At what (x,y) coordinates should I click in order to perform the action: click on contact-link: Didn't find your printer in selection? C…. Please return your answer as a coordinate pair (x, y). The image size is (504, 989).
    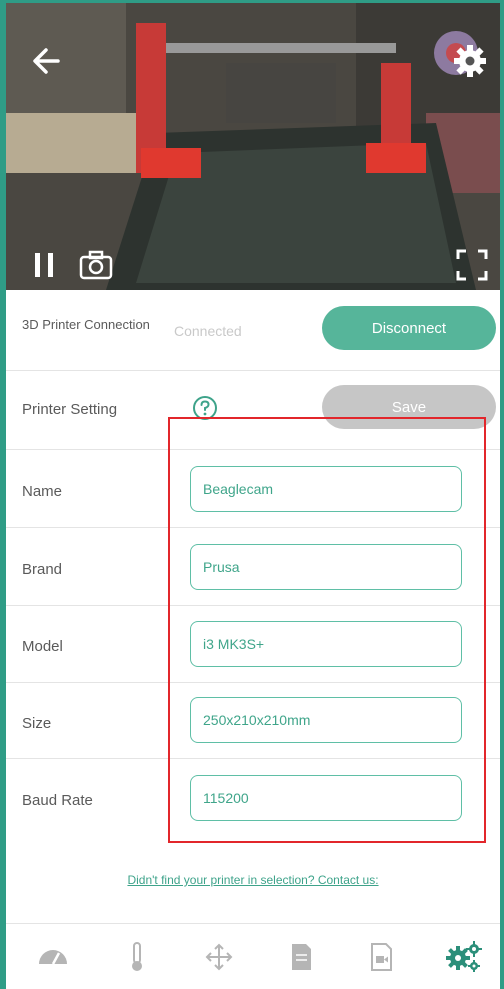
    Looking at the image, I should click on (253, 880).